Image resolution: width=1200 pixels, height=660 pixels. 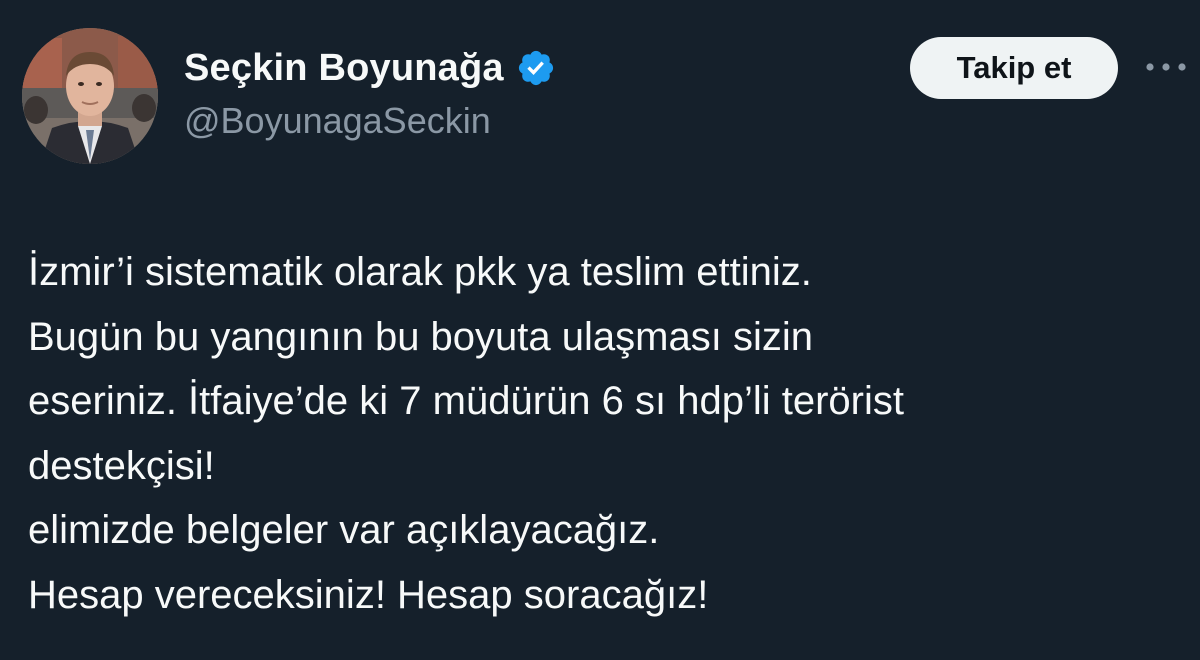 What do you see at coordinates (368, 594) in the screenshot?
I see `tweet-text-line: Hesap vereceksiniz! Hesap soracağız!` at bounding box center [368, 594].